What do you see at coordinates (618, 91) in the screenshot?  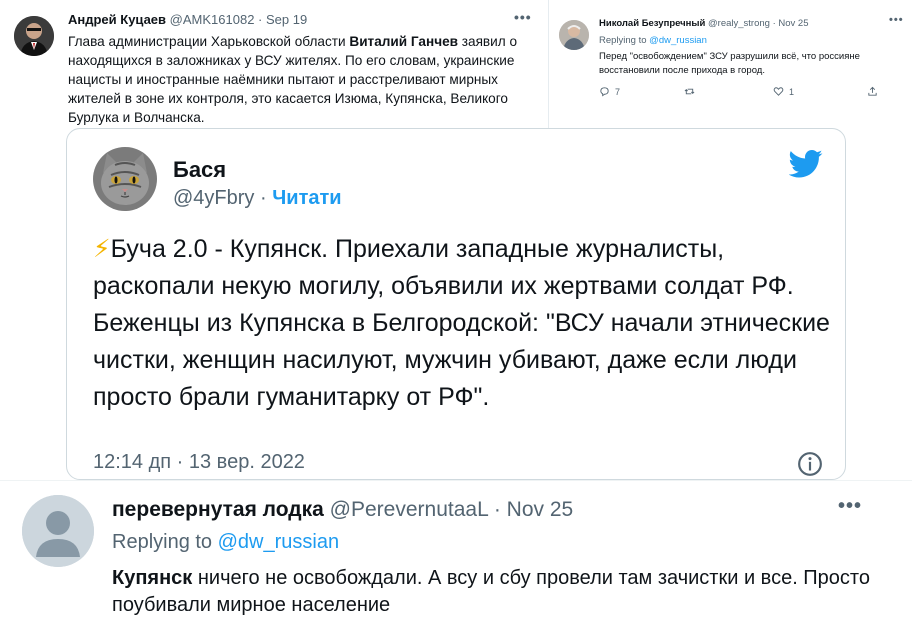 I see `reply-count: 7` at bounding box center [618, 91].